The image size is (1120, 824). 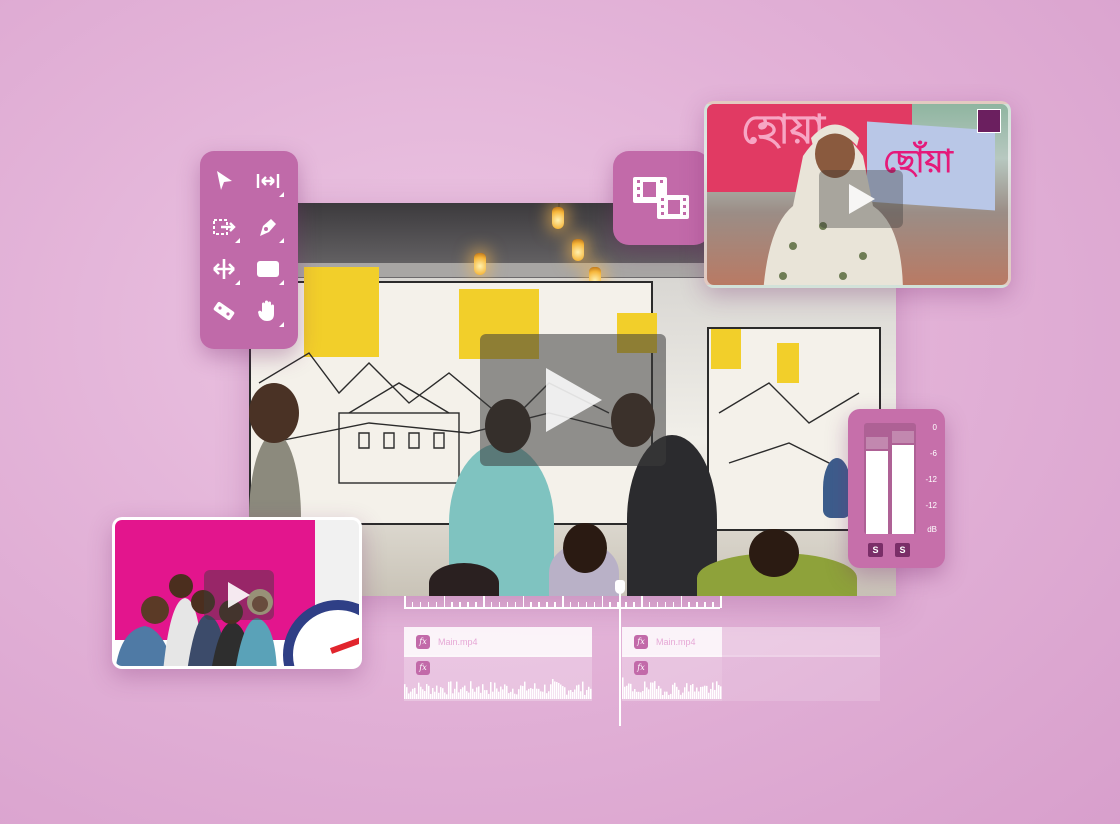 I want to click on rectangle-tool, so click(x=268, y=269).